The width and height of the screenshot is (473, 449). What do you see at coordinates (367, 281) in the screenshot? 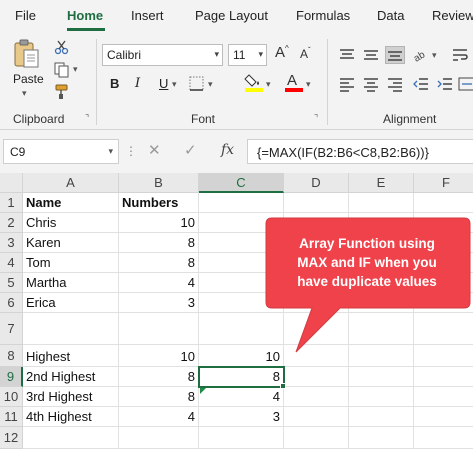
I see `callout-line-3: have duplicate values` at bounding box center [367, 281].